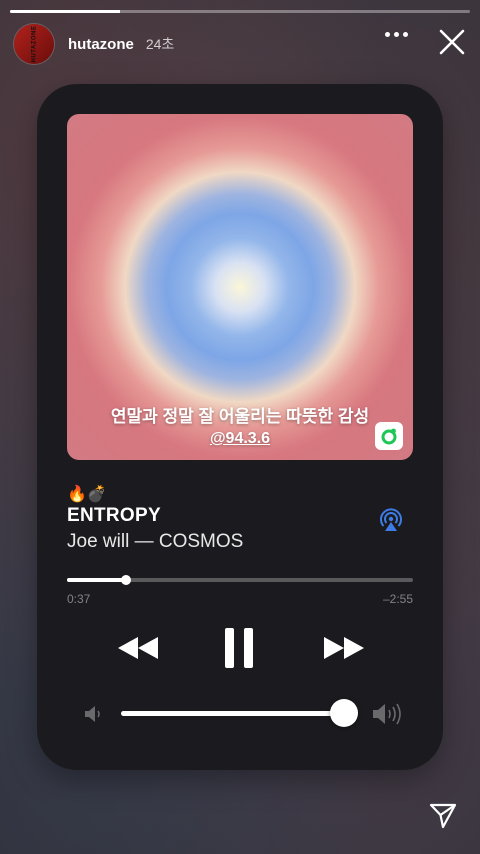 The height and width of the screenshot is (854, 480). Describe the element at coordinates (387, 34) in the screenshot. I see `more-horizontal-icon` at that location.